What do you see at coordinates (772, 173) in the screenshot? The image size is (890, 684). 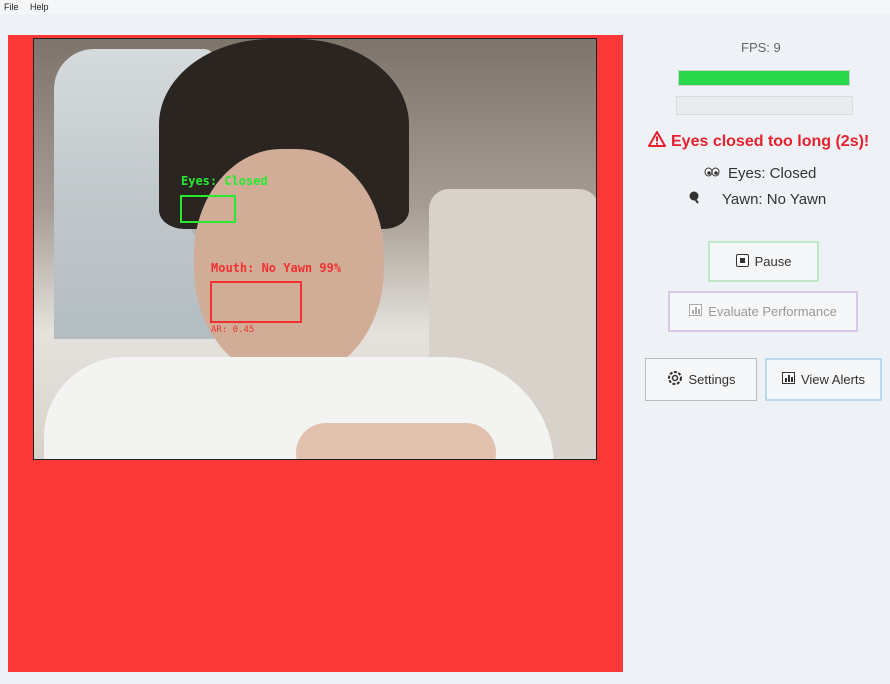 I see `eyes-status-text: Eyes: Closed` at bounding box center [772, 173].